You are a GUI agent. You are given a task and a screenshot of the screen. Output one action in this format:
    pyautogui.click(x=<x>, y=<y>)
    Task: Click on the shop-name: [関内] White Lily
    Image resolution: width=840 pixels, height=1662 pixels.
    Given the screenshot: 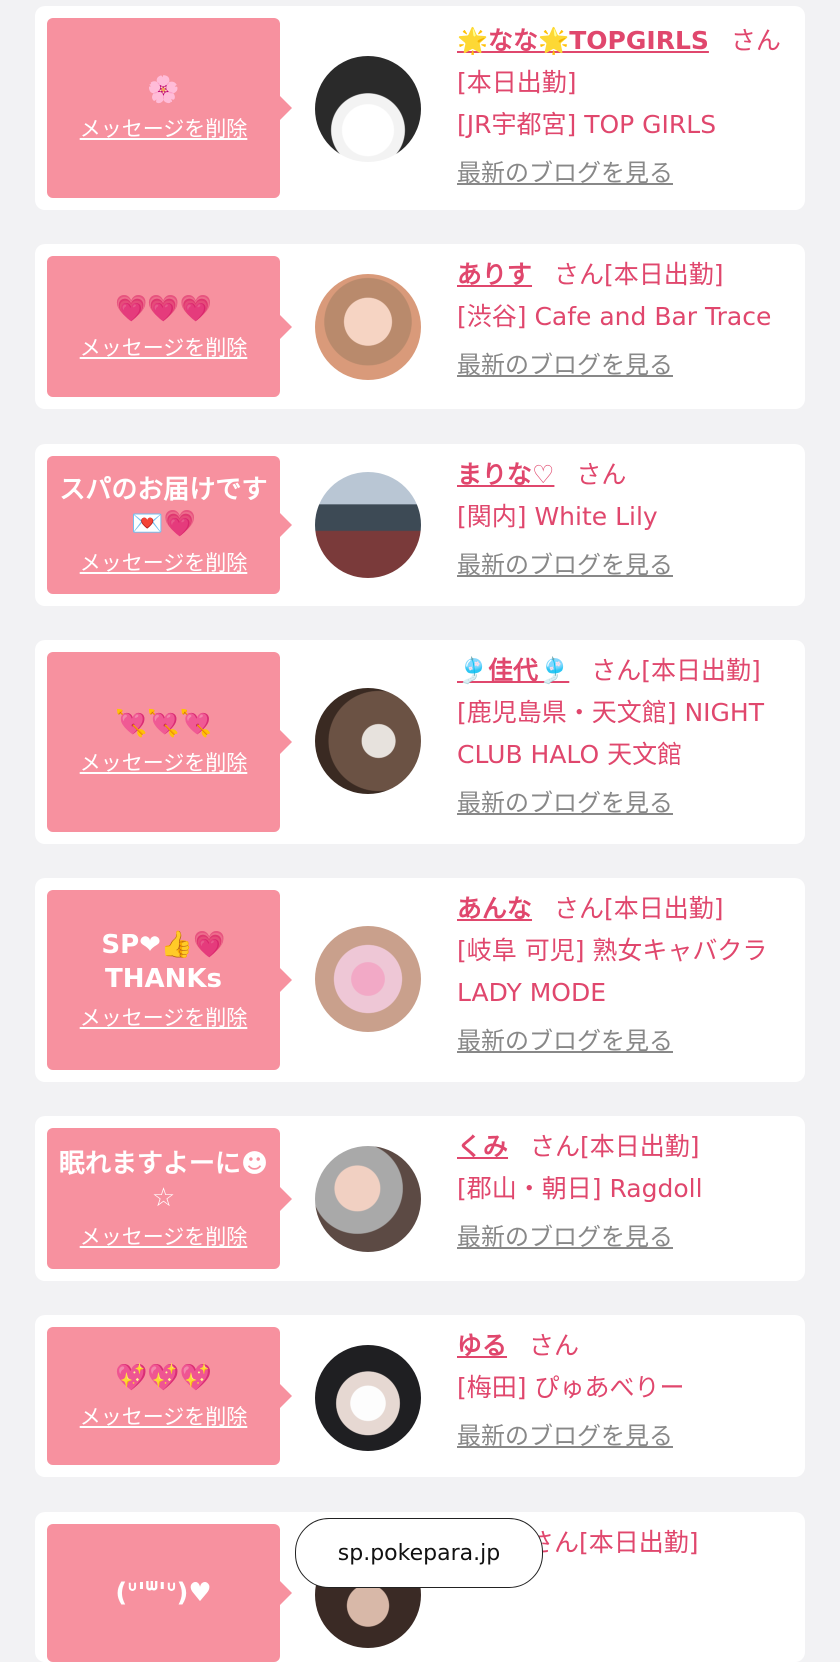 What is the action you would take?
    pyautogui.click(x=557, y=516)
    